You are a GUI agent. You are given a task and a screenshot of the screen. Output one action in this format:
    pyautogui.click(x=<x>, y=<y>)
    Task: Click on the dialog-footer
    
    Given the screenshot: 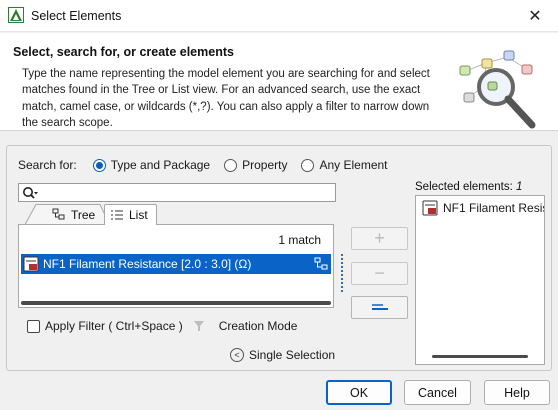 What is the action you would take?
    pyautogui.click(x=279, y=391)
    